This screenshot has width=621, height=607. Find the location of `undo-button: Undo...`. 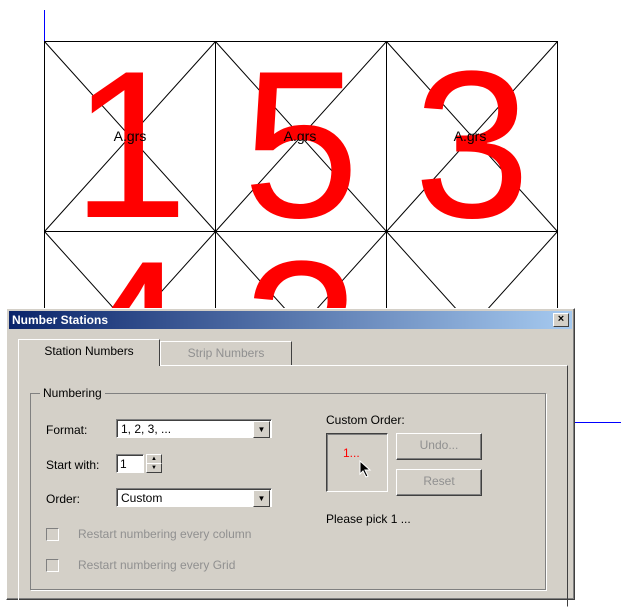

undo-button: Undo... is located at coordinates (439, 446).